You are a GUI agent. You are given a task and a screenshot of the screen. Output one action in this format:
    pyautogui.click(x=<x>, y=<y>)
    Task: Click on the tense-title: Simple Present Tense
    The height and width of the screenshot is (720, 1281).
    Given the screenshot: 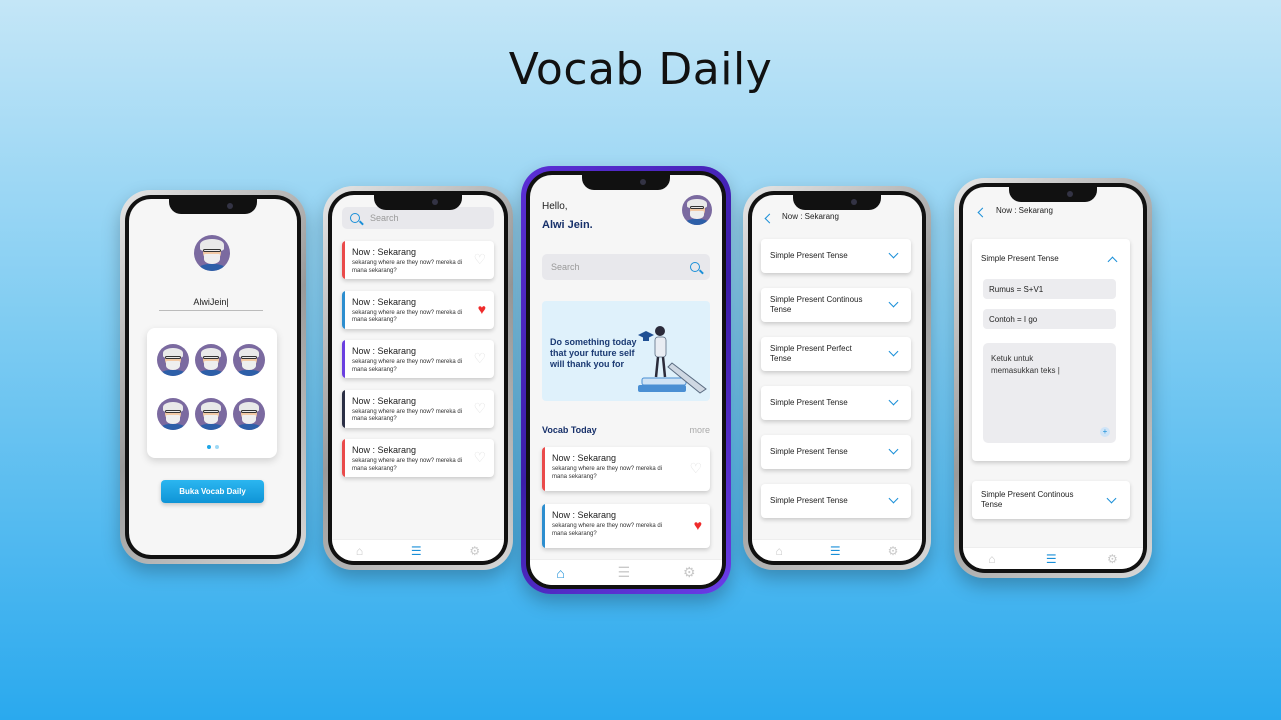 What is the action you would take?
    pyautogui.click(x=1020, y=258)
    